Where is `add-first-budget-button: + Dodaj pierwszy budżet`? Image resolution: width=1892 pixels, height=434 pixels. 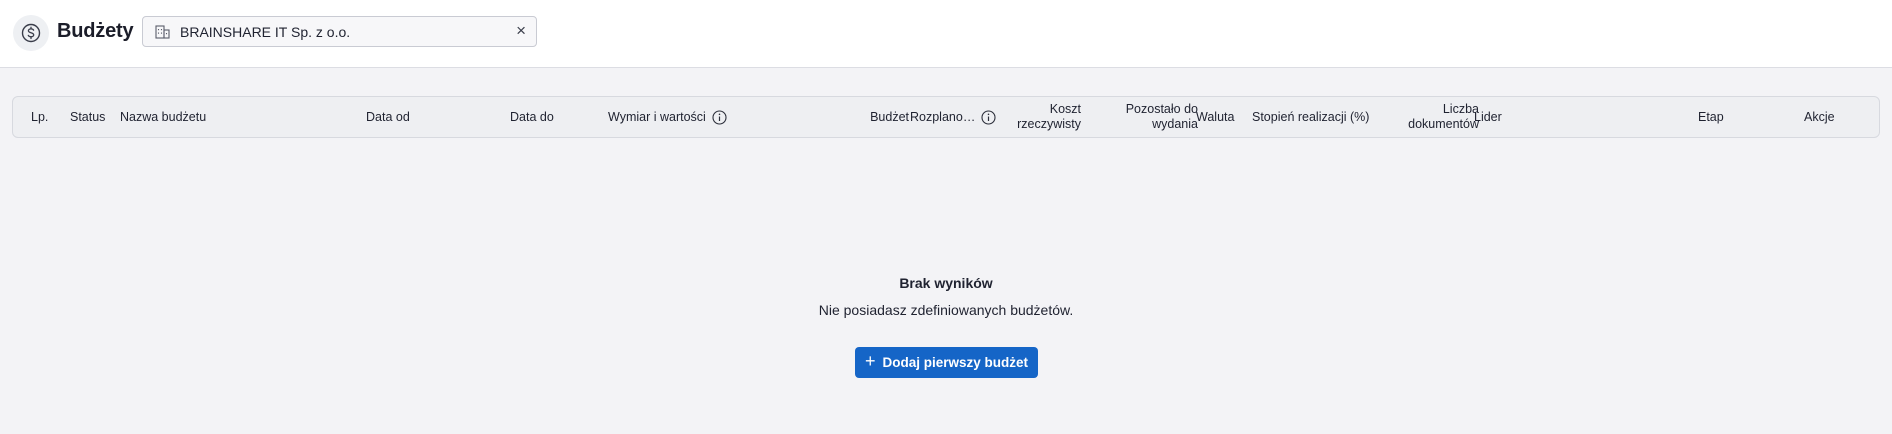 add-first-budget-button: + Dodaj pierwszy budżet is located at coordinates (946, 362).